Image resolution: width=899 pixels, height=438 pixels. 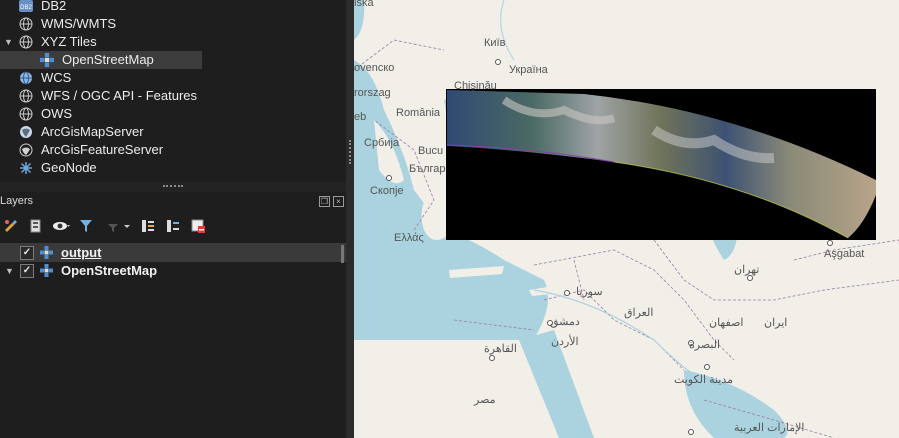 What do you see at coordinates (726, 323) in the screenshot?
I see `map-label-isfahan: اصفهان` at bounding box center [726, 323].